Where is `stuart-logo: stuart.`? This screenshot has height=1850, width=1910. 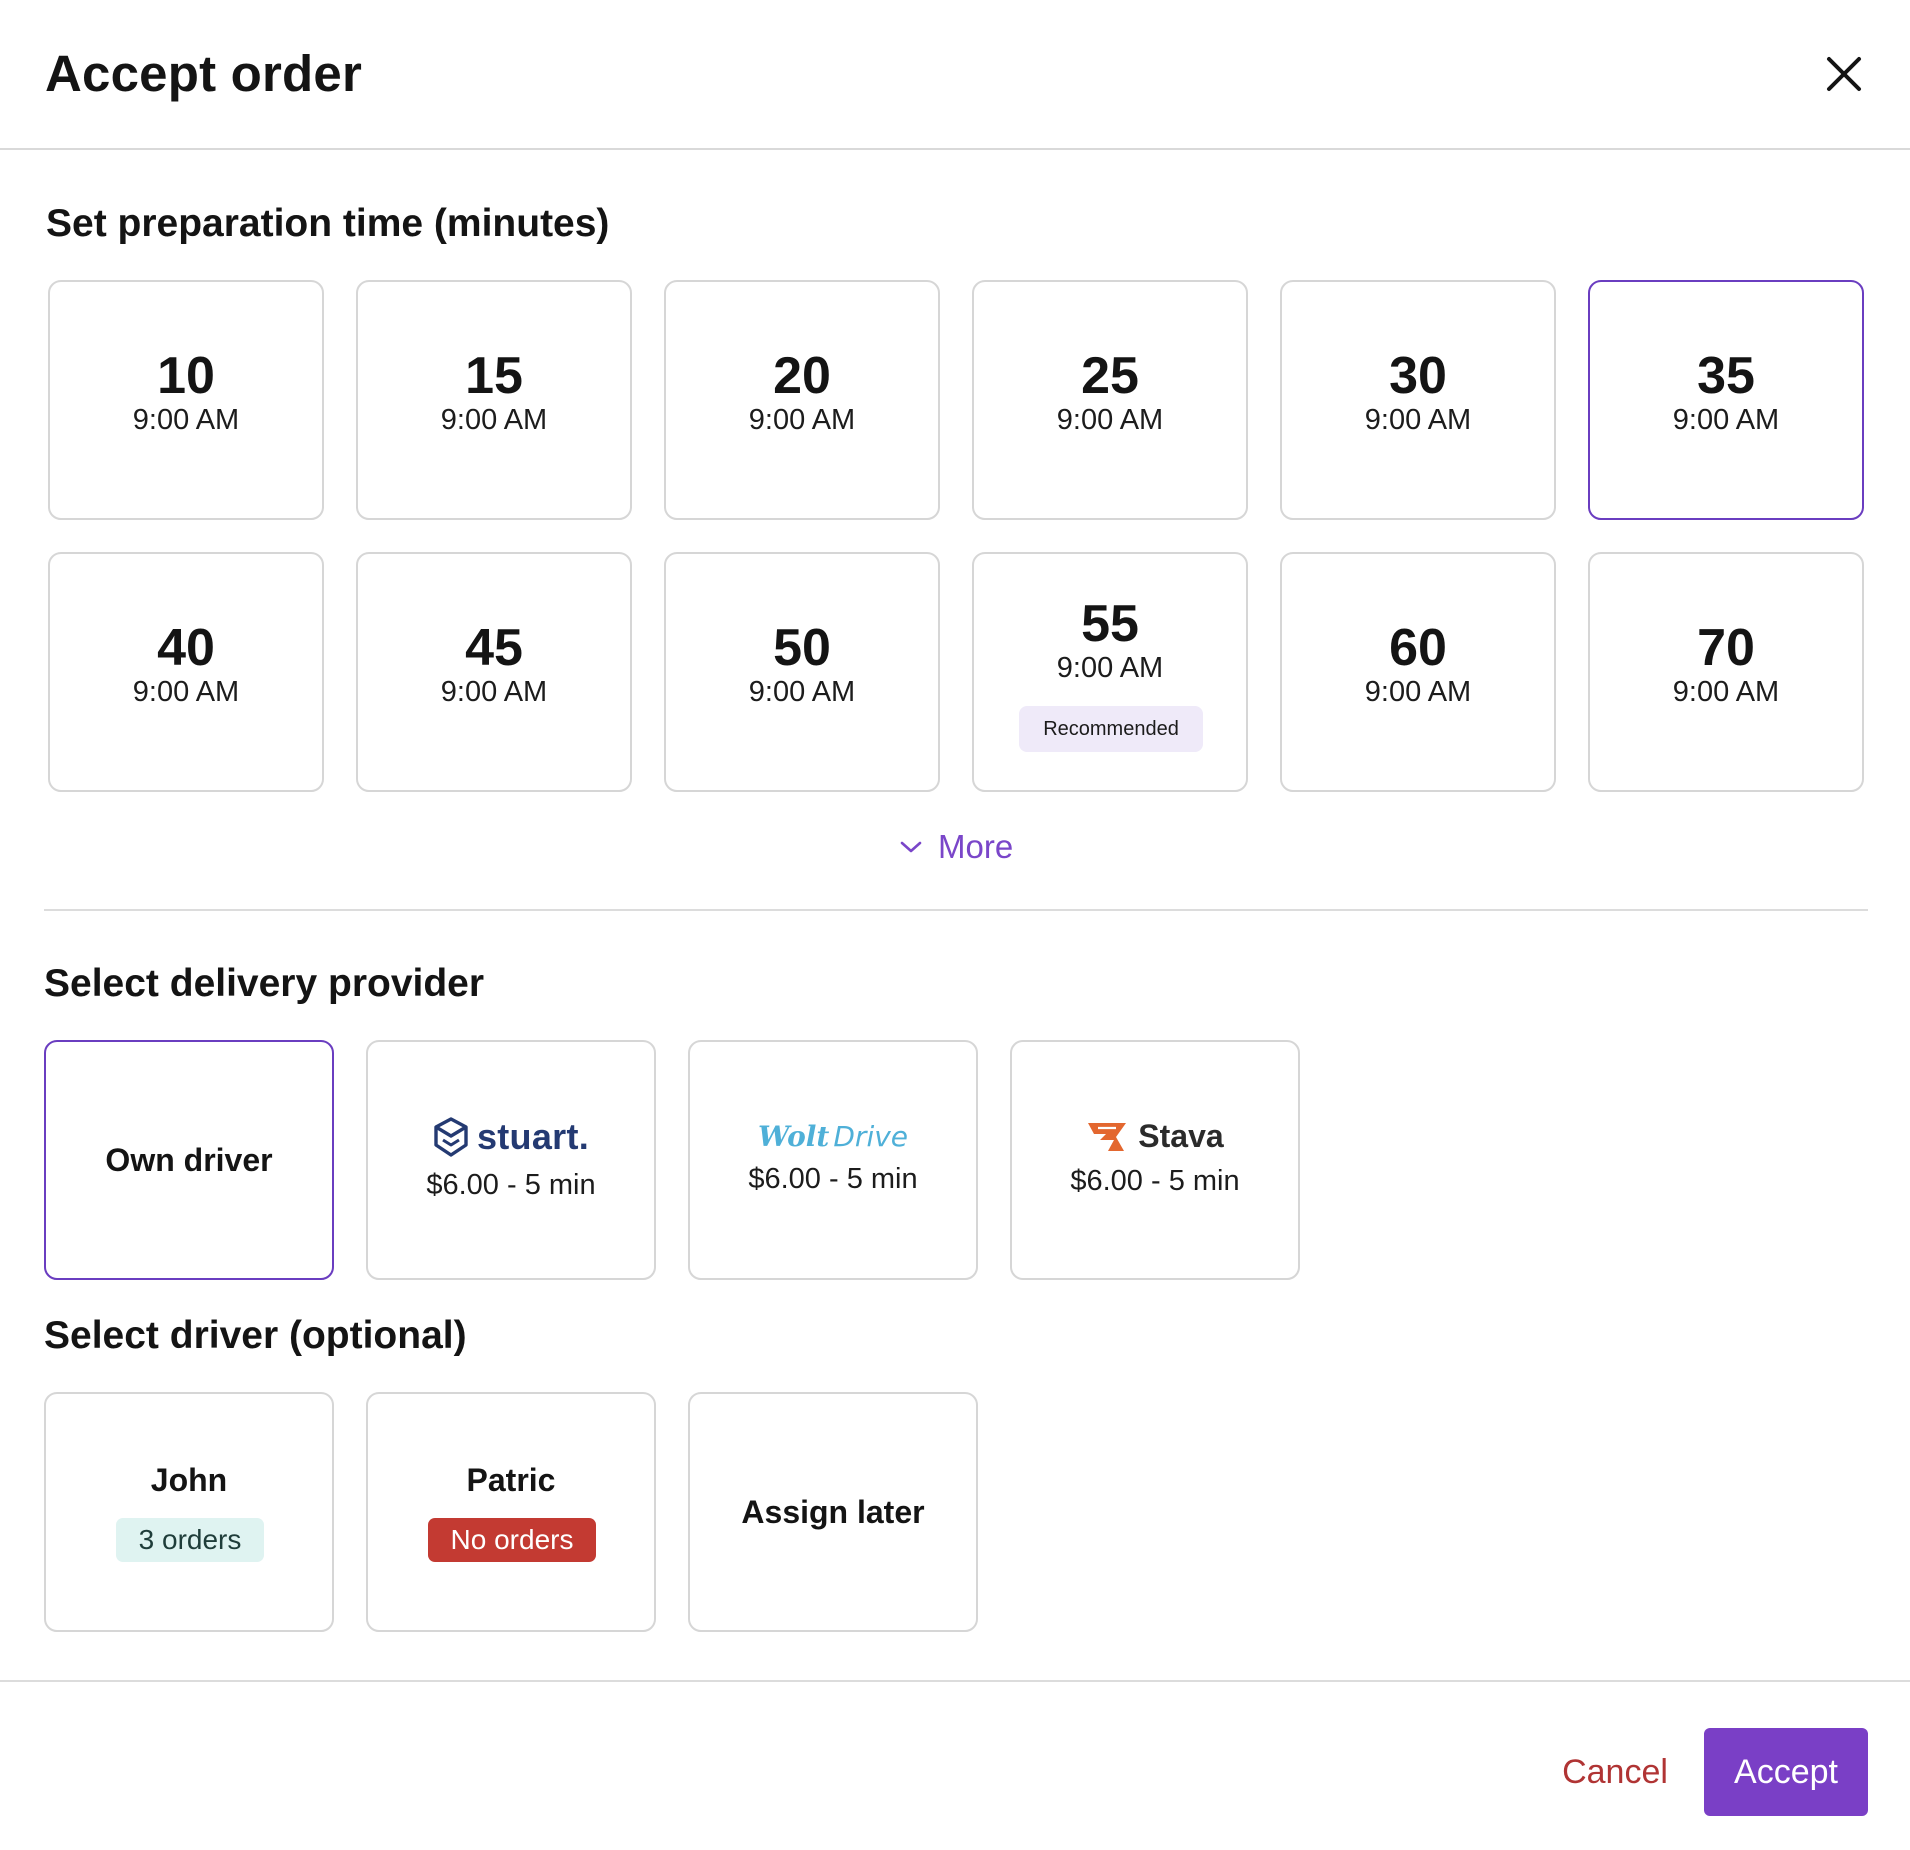
stuart-logo: stuart. is located at coordinates (511, 1137).